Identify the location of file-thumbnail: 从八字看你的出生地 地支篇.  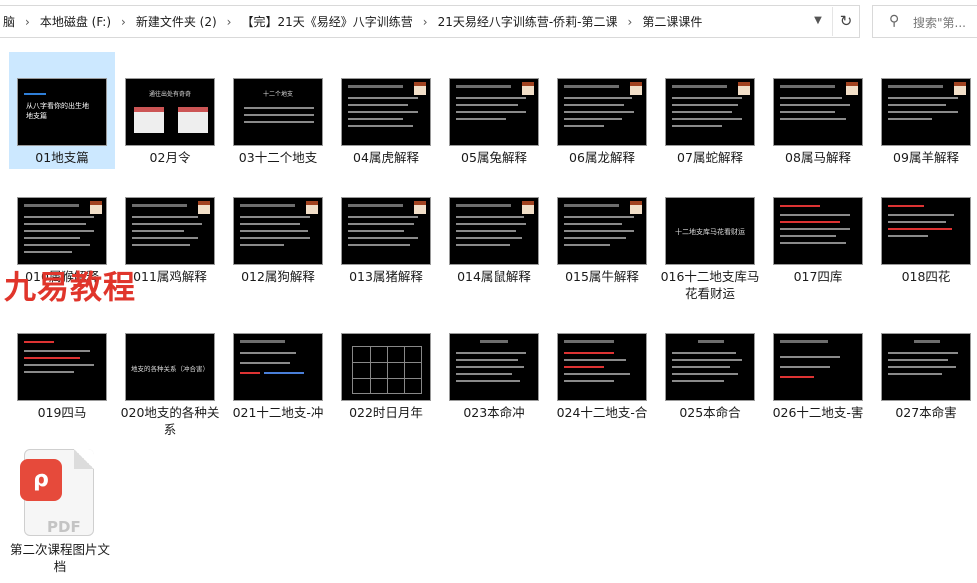
(62, 112).